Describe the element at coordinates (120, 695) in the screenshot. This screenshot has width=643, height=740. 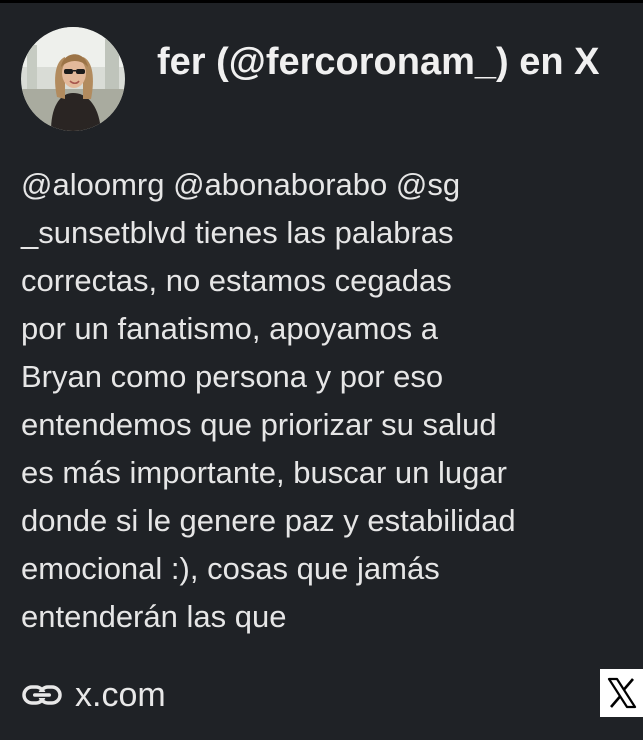
I see `source-domain: x.com` at that location.